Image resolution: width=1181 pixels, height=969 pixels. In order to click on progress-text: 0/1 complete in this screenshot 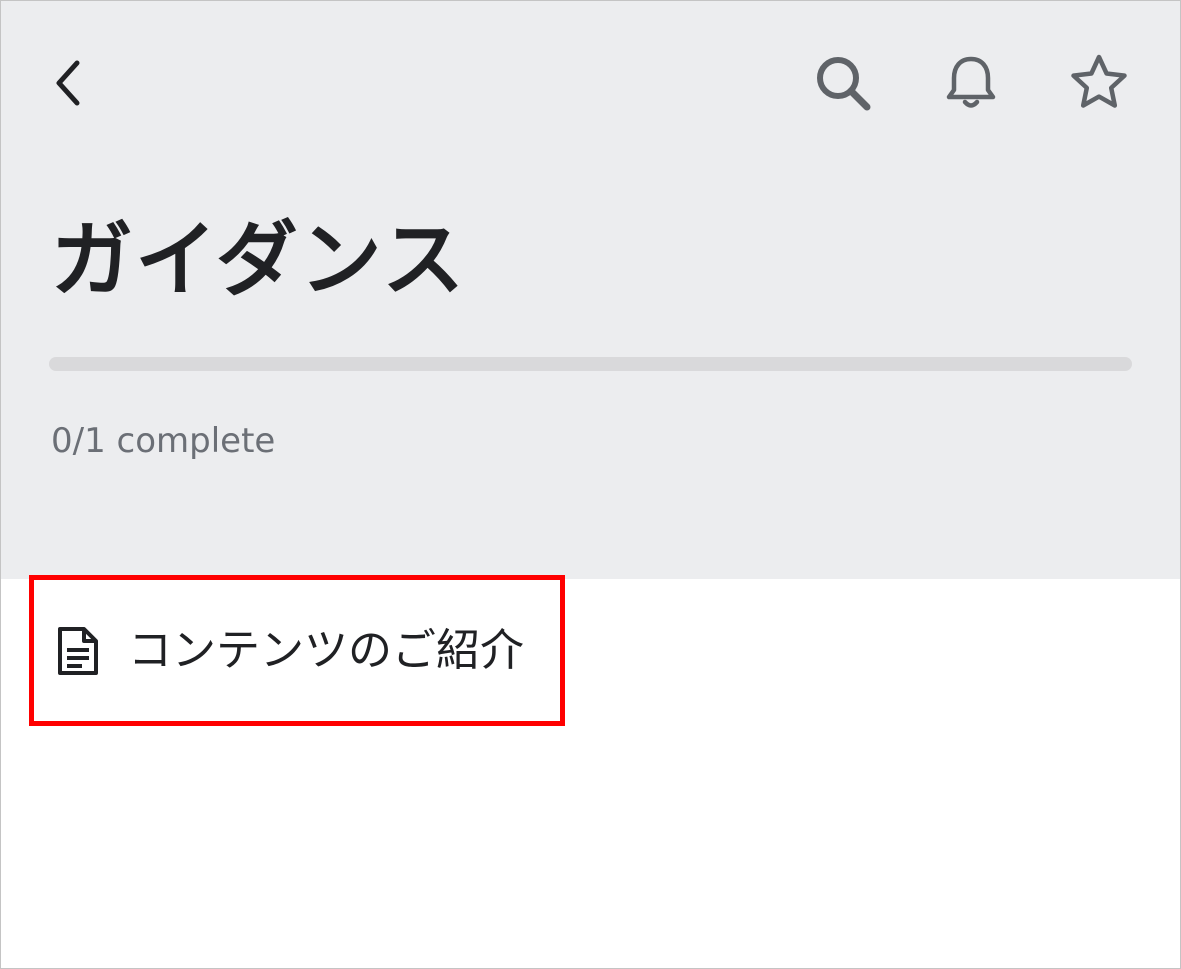, I will do `click(163, 441)`.